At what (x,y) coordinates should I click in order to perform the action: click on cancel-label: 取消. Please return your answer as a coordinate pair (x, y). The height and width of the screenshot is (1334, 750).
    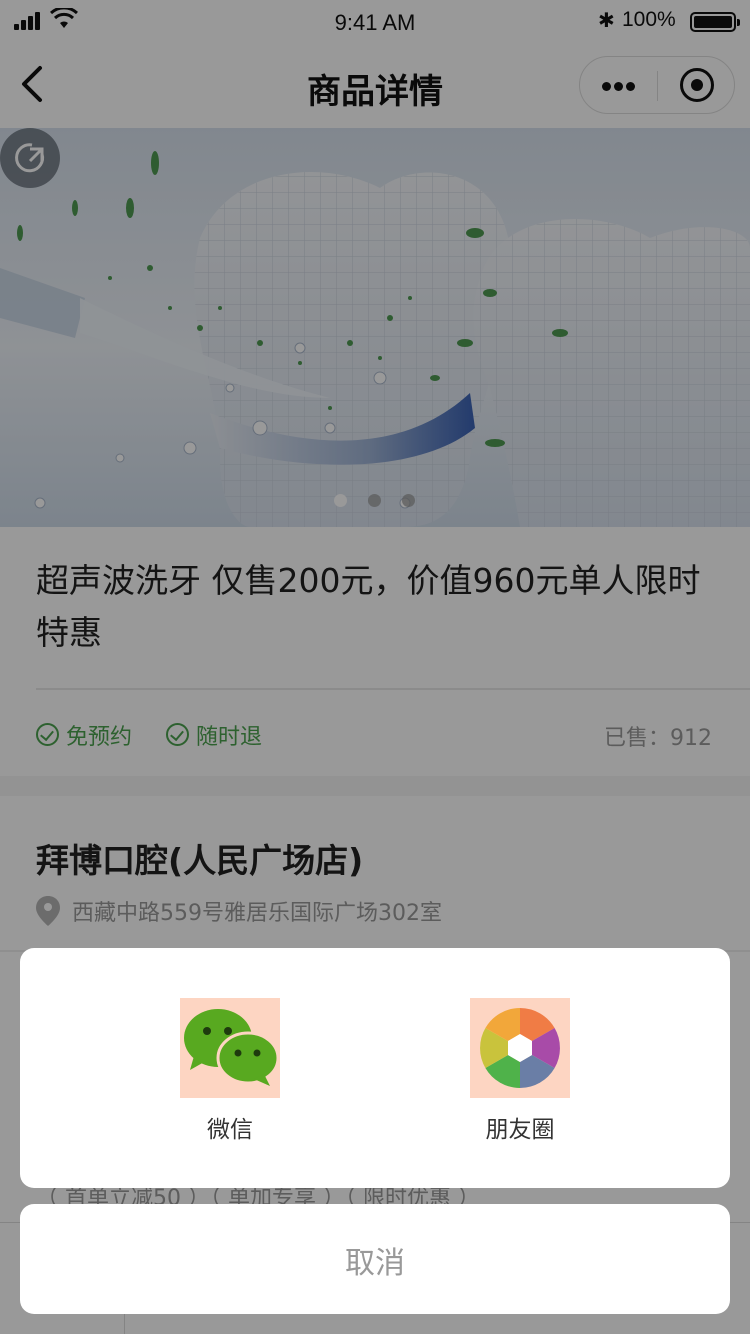
    Looking at the image, I should click on (375, 1263).